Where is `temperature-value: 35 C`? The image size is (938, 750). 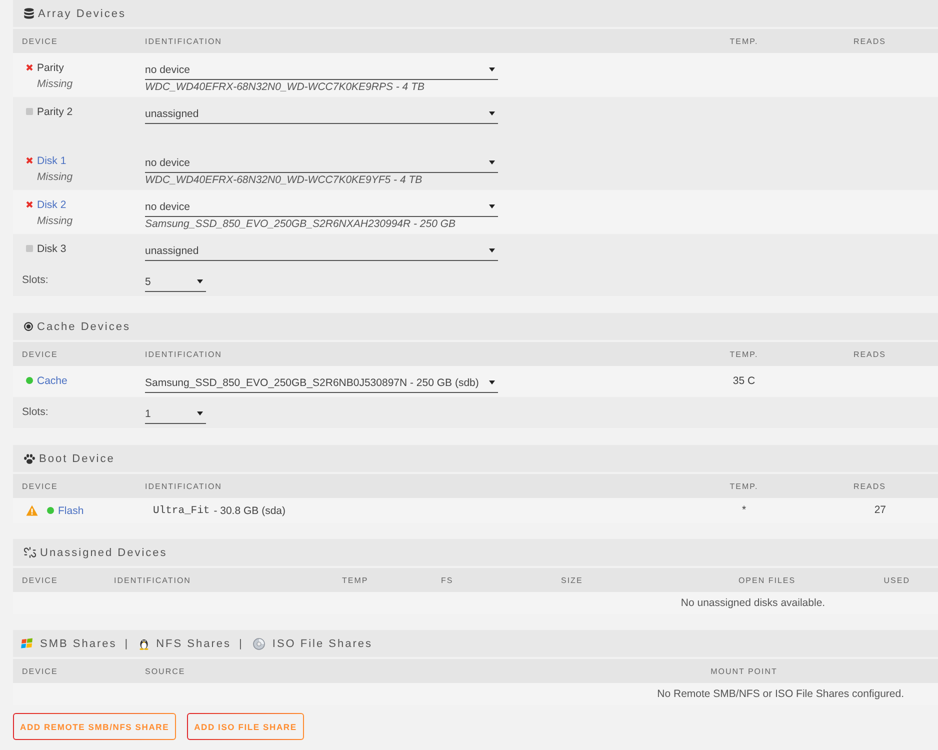 temperature-value: 35 C is located at coordinates (744, 381).